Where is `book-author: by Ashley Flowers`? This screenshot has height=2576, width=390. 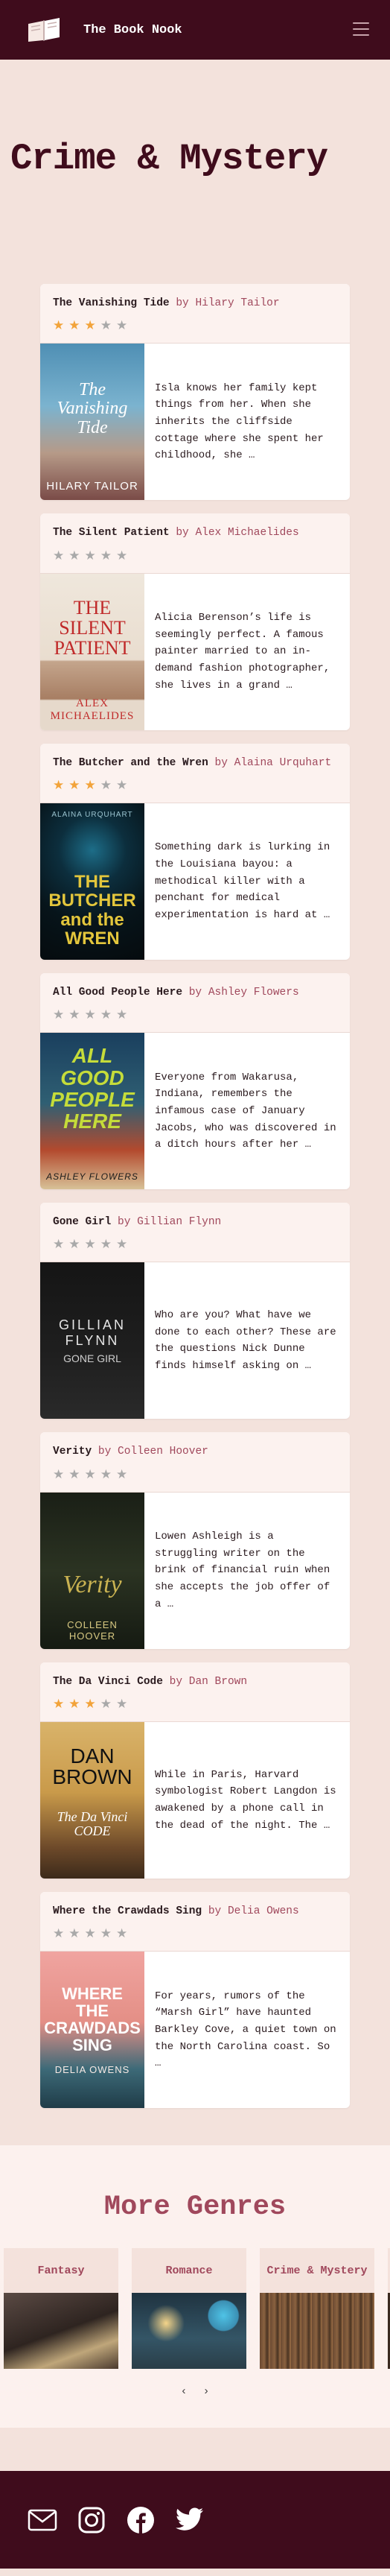 book-author: by Ashley Flowers is located at coordinates (244, 993).